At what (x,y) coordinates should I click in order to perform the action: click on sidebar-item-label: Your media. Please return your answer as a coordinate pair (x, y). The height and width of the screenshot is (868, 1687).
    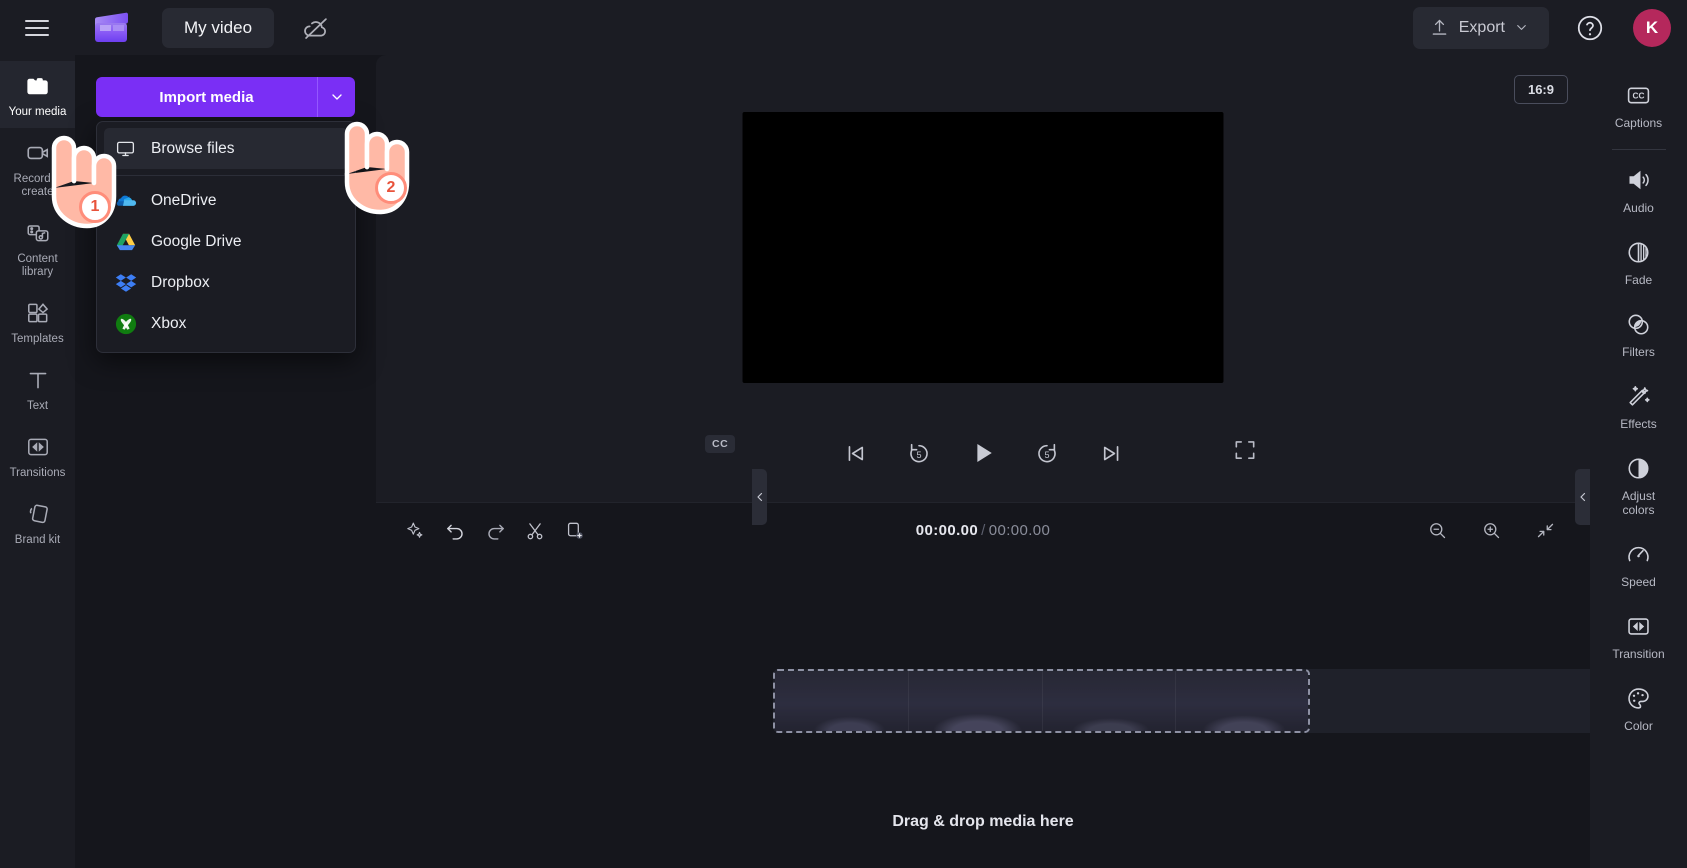
    Looking at the image, I should click on (37, 112).